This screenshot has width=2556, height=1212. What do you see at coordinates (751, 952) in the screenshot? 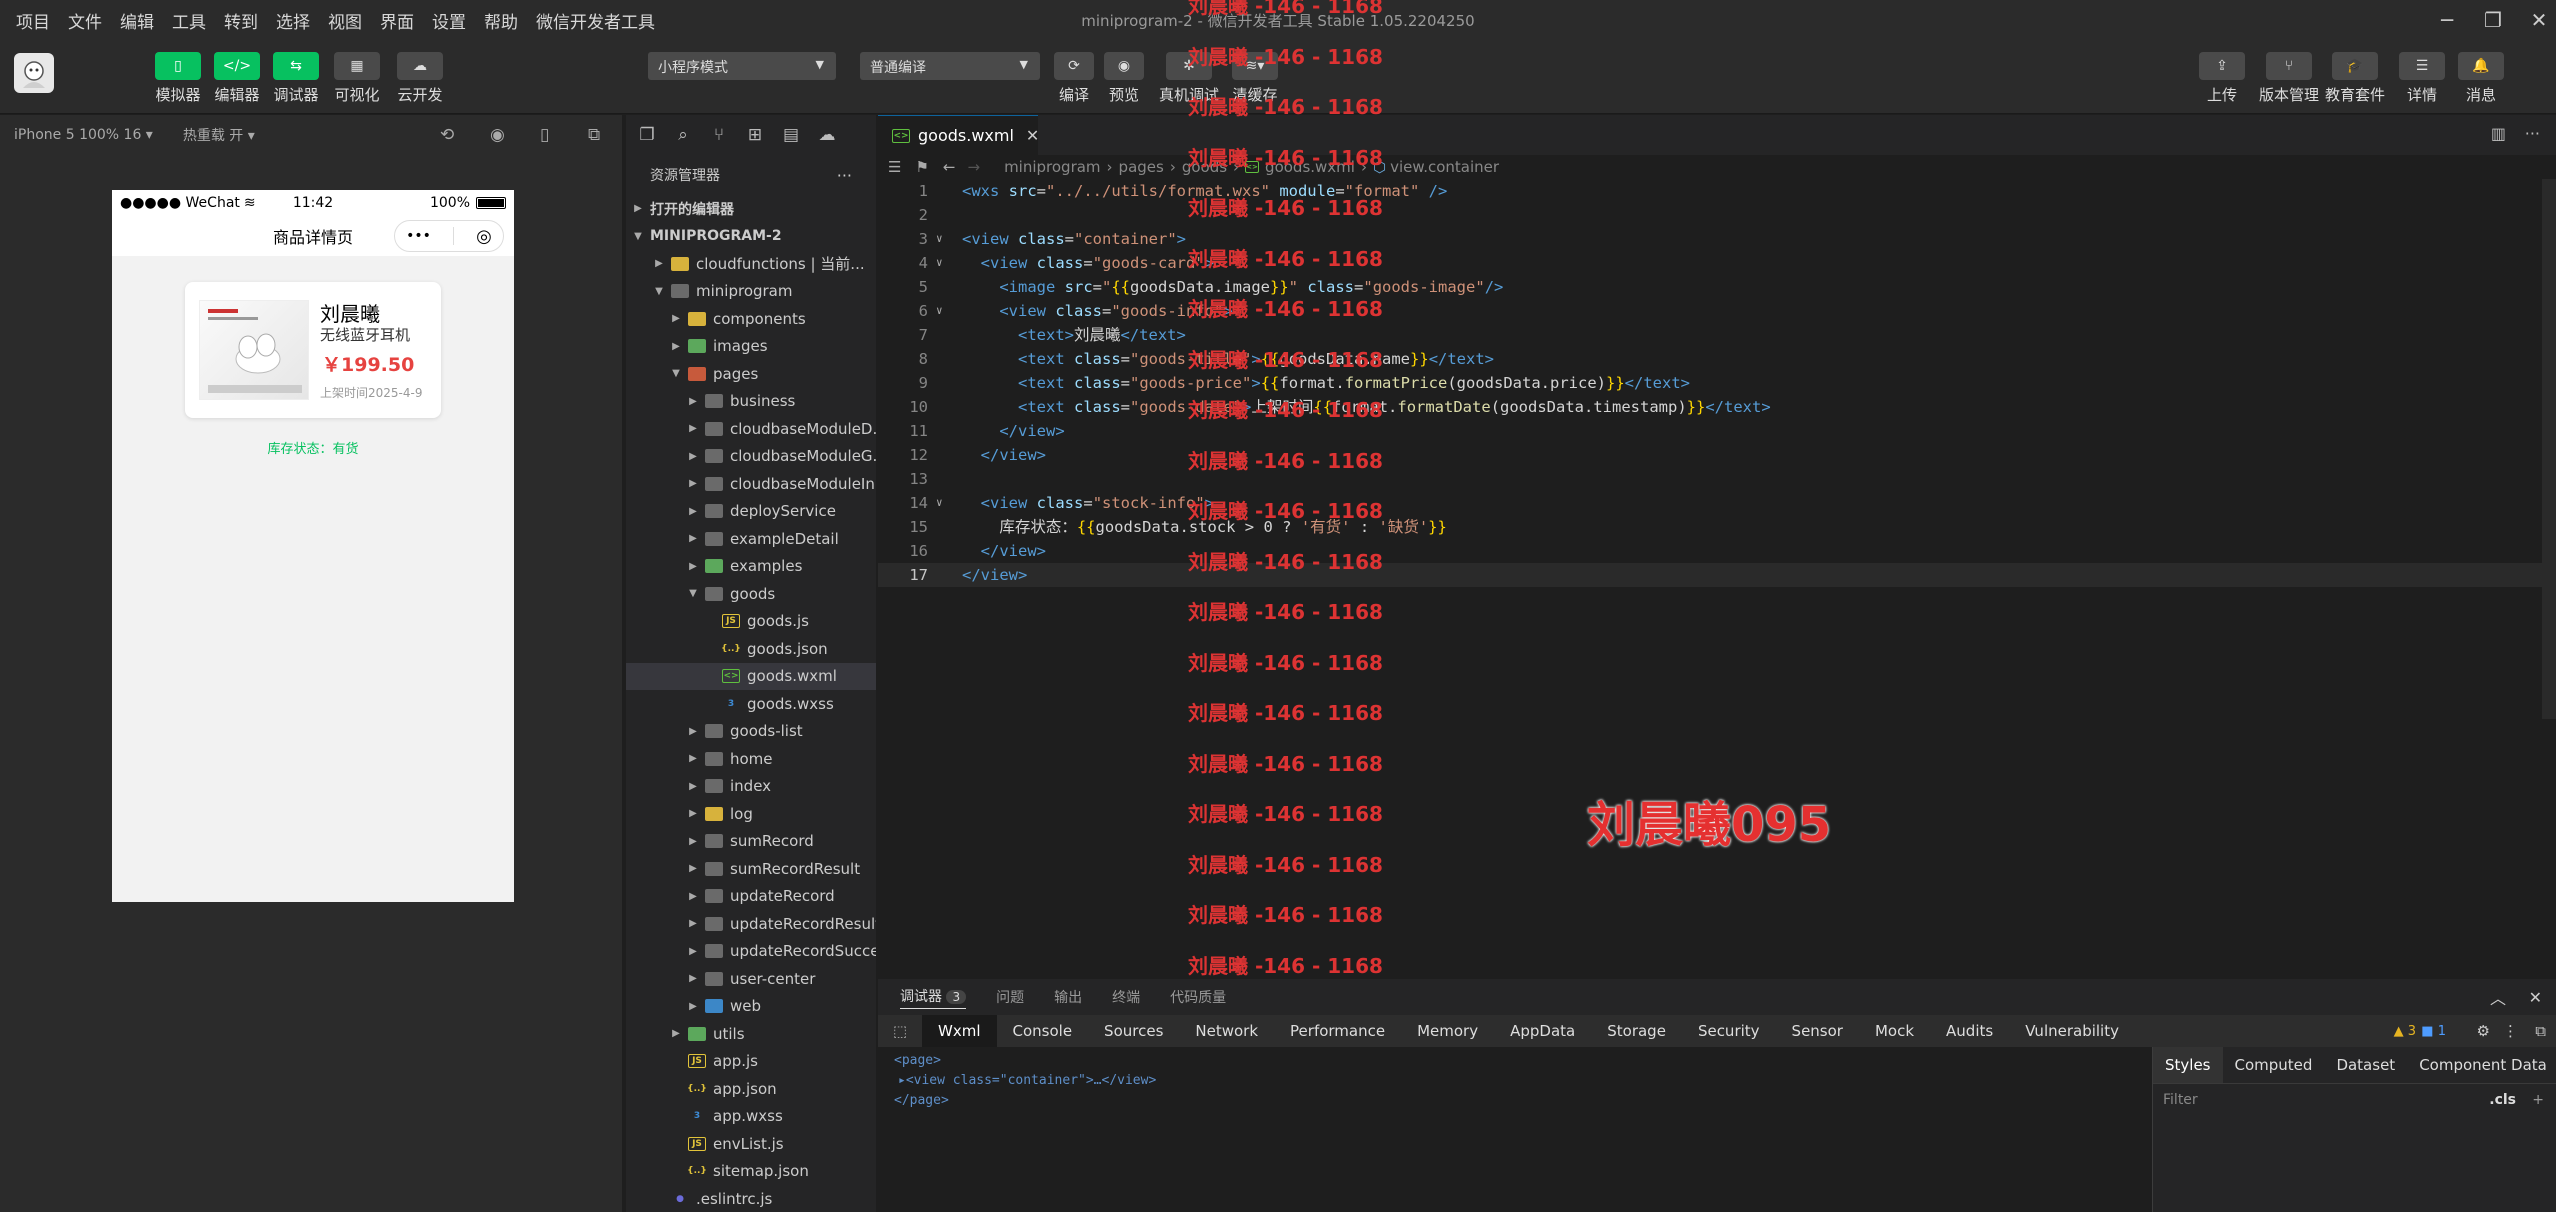
I see `tree-folder-updaterecordsuccess: ▶ updateRecordSuccess` at bounding box center [751, 952].